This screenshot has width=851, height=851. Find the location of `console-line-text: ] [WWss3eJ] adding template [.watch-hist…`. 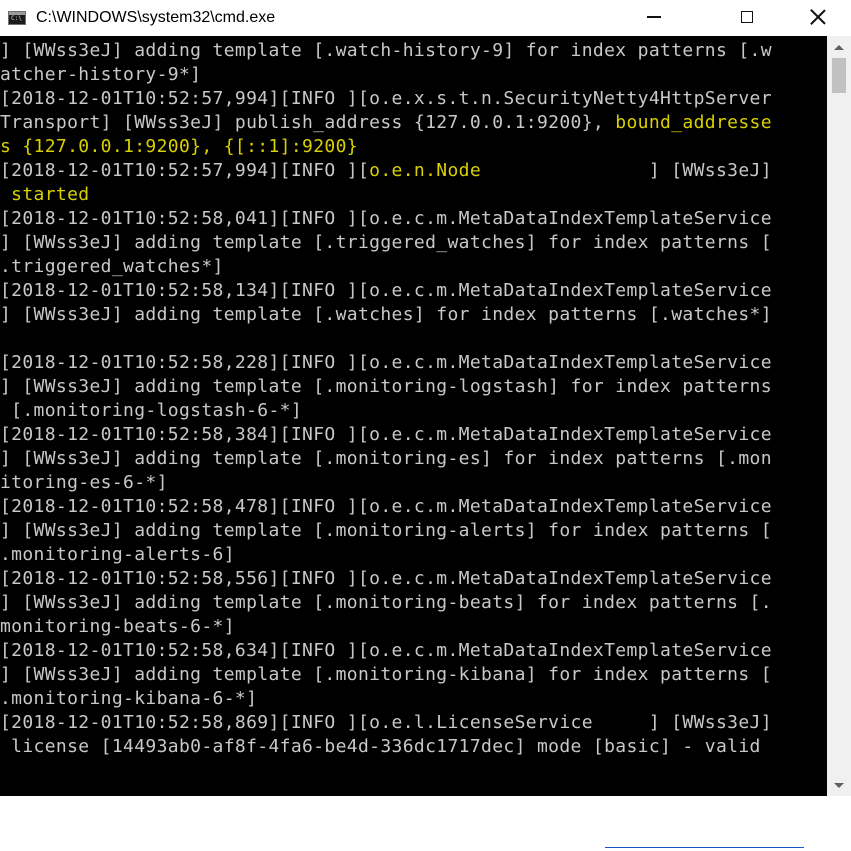

console-line-text: ] [WWss3eJ] adding template [.watch-hist… is located at coordinates (386, 50).